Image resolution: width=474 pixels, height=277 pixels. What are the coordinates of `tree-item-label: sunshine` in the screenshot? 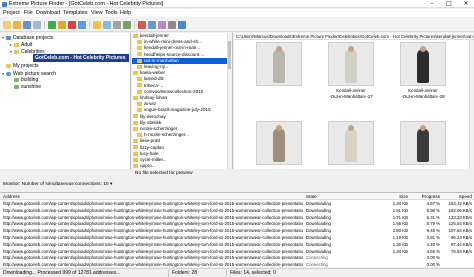 It's located at (31, 87).